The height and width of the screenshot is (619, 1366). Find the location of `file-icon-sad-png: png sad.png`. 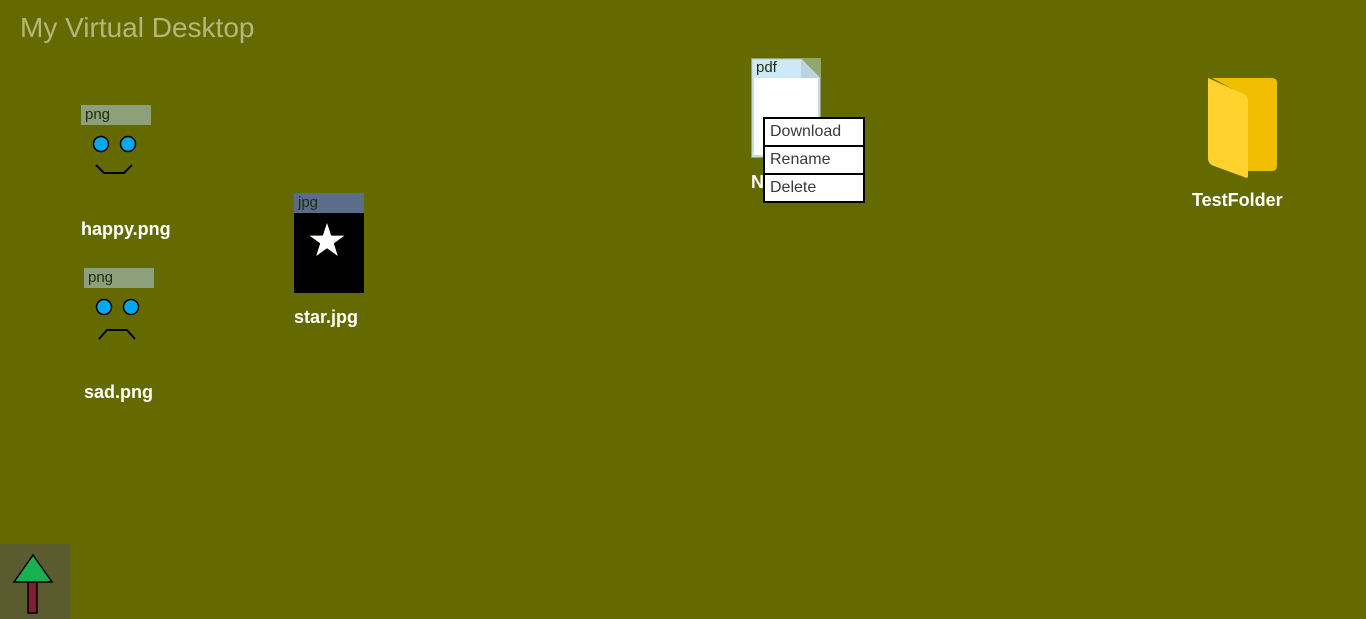

file-icon-sad-png: png sad.png is located at coordinates (129, 338).